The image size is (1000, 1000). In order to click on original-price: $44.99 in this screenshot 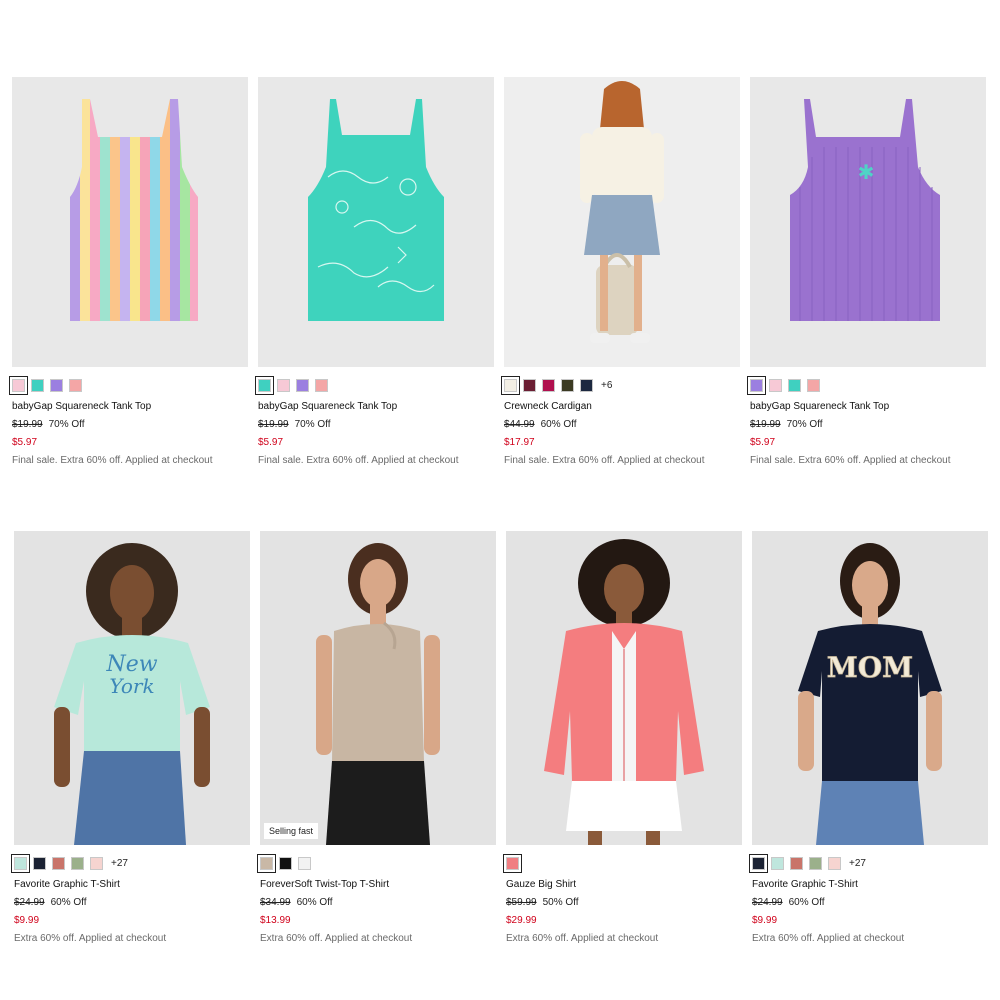, I will do `click(519, 424)`.